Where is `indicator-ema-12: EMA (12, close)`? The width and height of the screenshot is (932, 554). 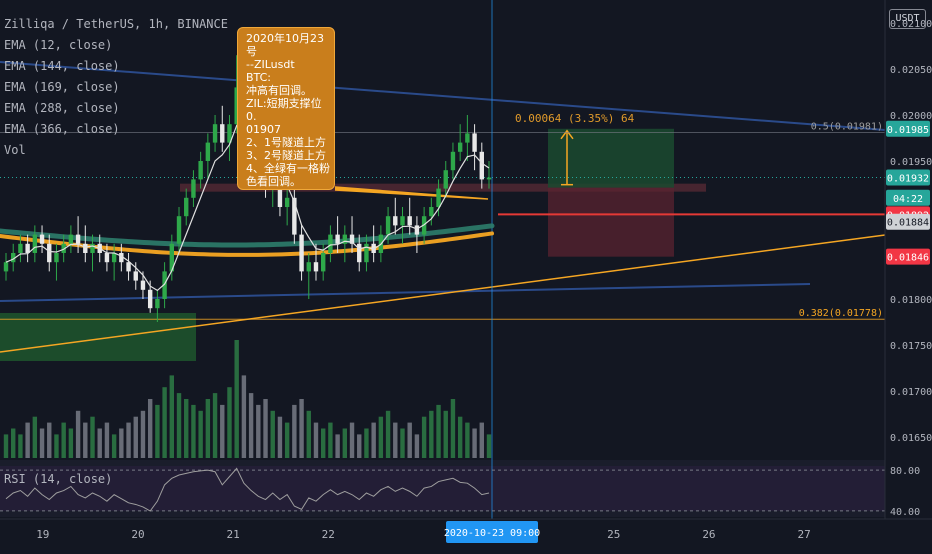
indicator-ema-12: EMA (12, close) is located at coordinates (116, 45).